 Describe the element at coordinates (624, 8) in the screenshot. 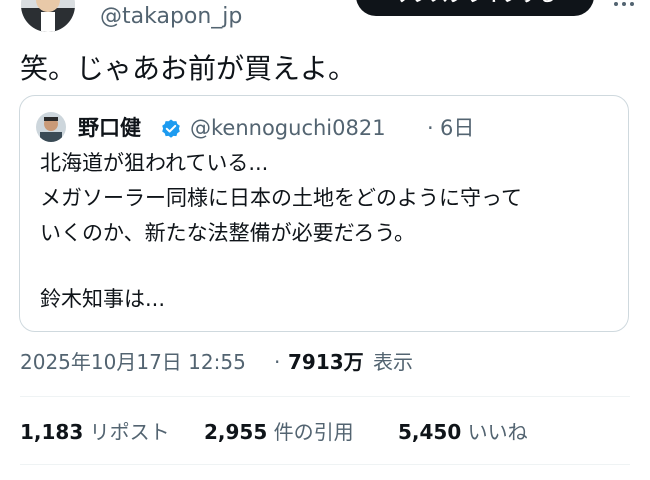

I see `more-options-icon` at that location.